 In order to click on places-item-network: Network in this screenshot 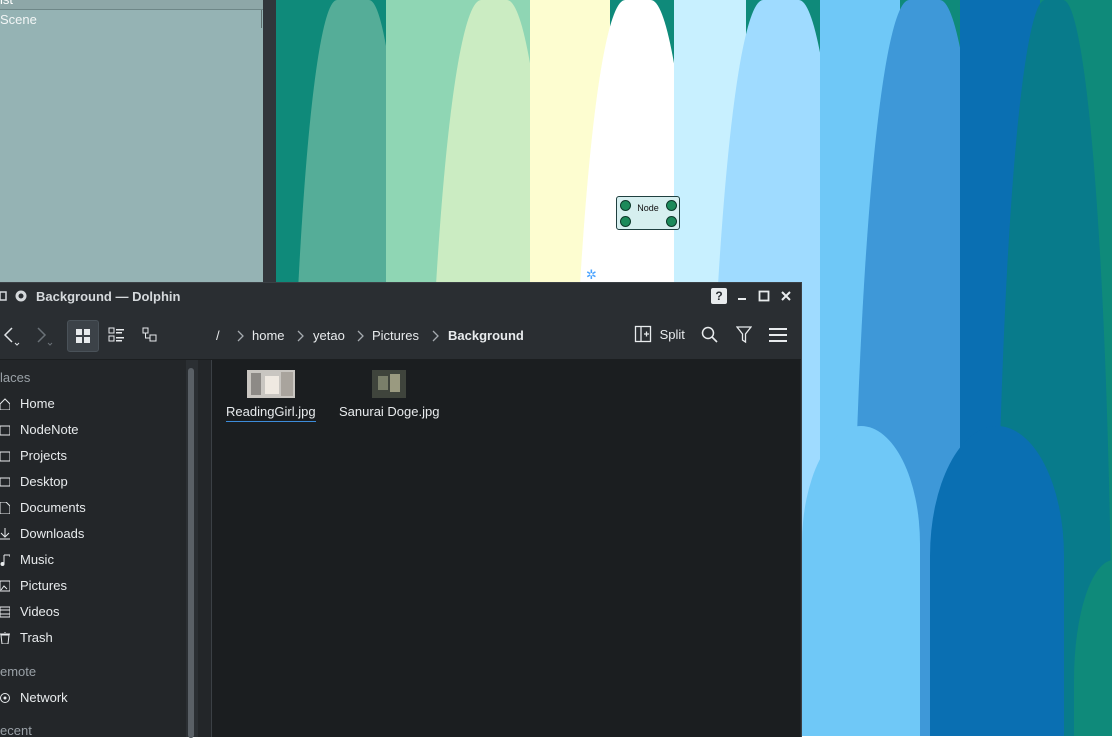, I will do `click(93, 698)`.